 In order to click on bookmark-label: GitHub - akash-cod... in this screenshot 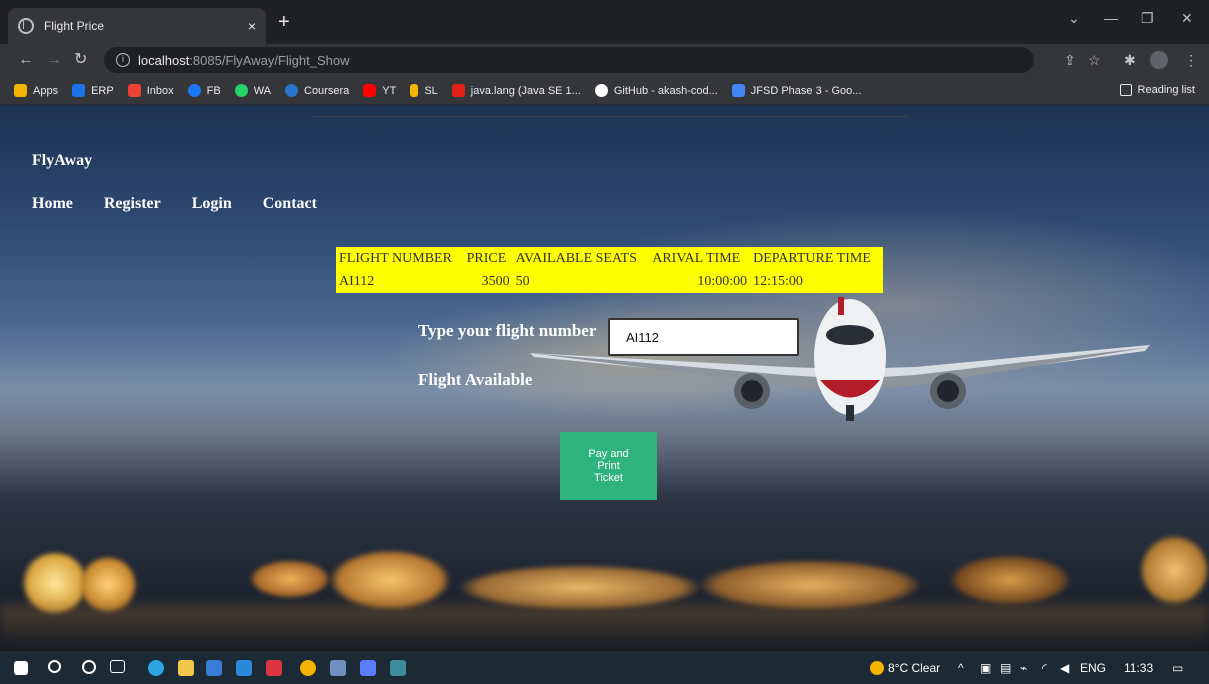, I will do `click(665, 90)`.